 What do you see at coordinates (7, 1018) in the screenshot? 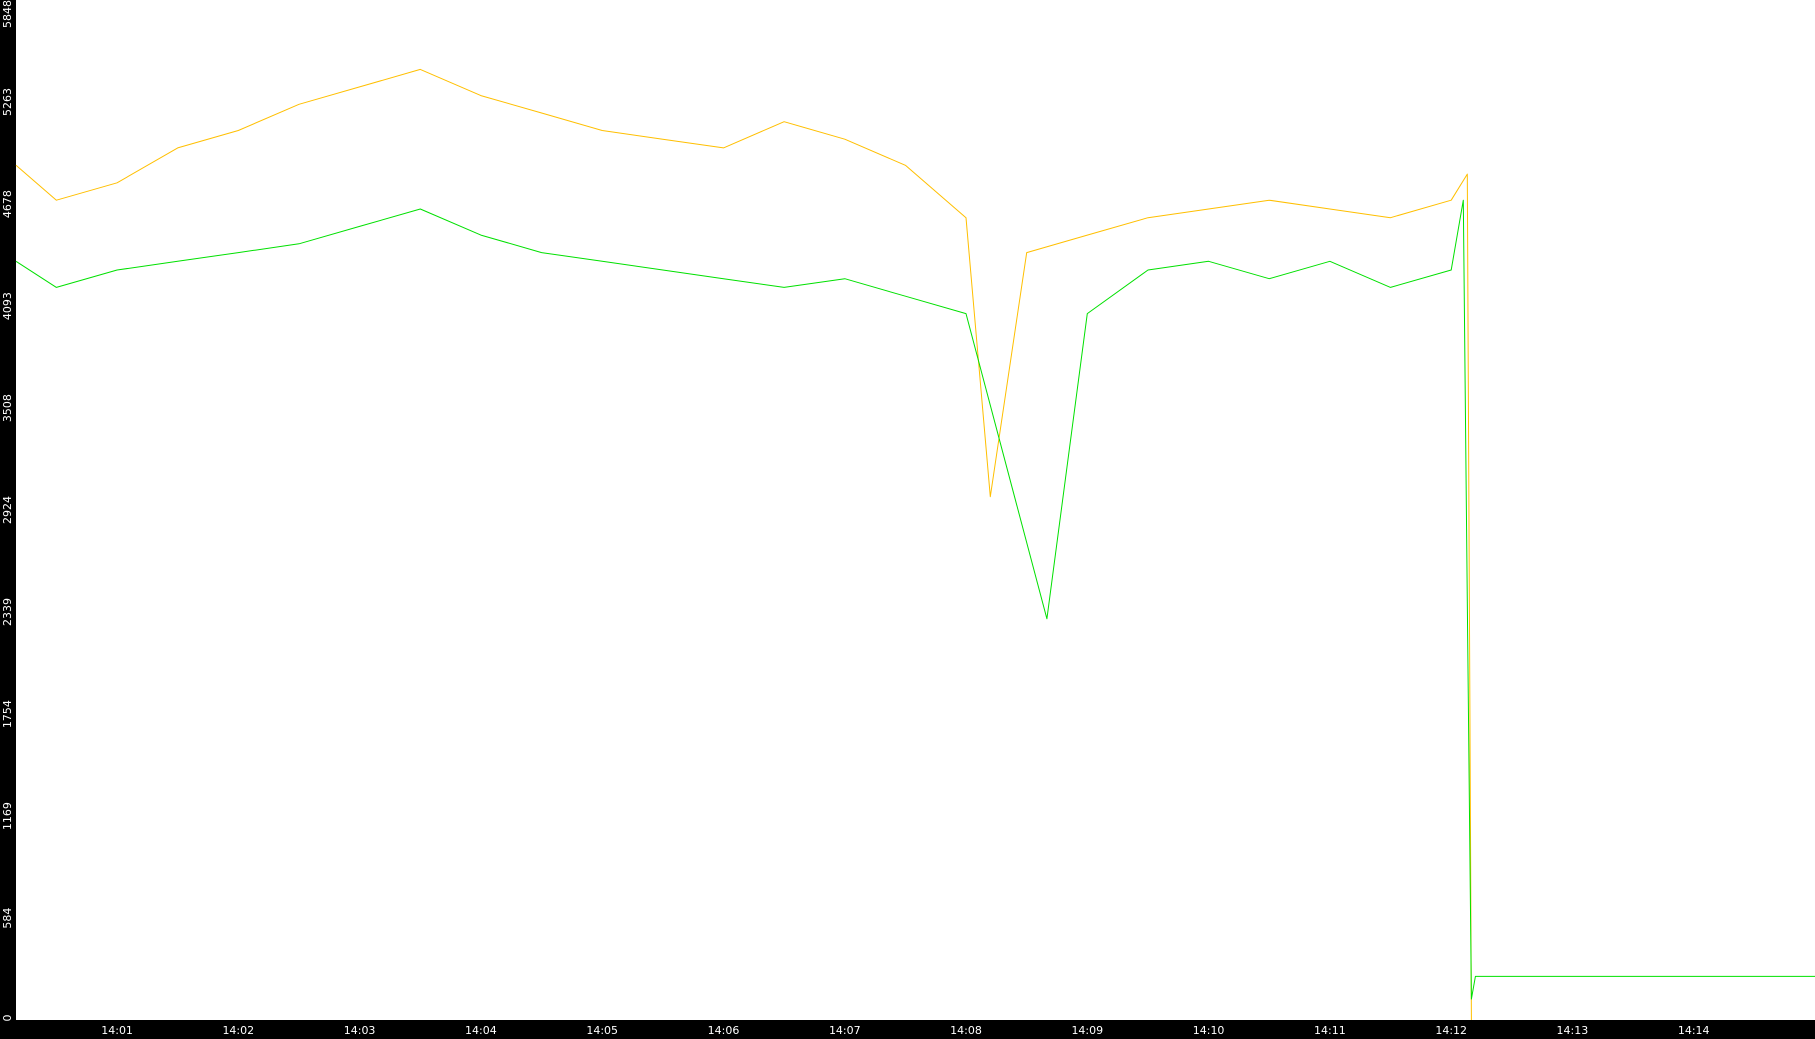
I see `y-tick-label: 0` at bounding box center [7, 1018].